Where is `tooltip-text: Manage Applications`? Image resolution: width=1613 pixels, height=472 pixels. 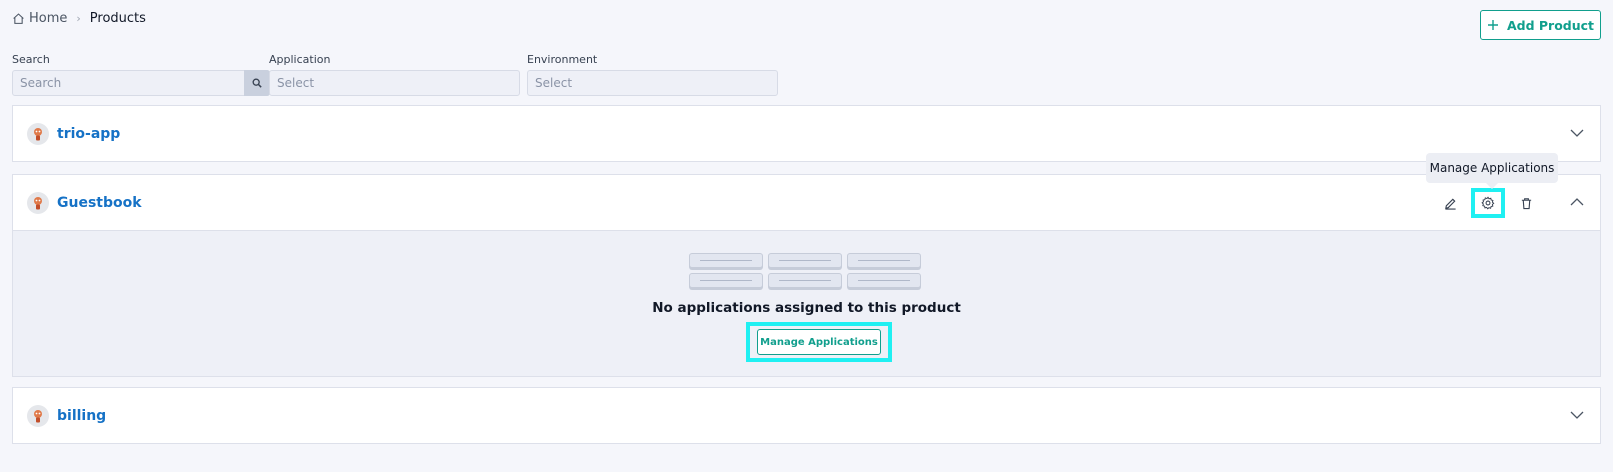 tooltip-text: Manage Applications is located at coordinates (1492, 168).